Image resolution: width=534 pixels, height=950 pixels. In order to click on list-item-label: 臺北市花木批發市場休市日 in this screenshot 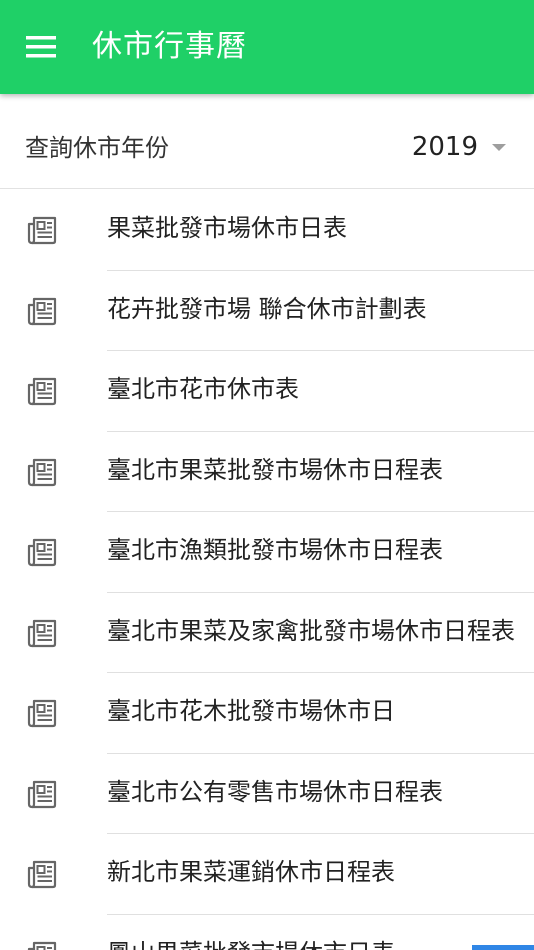, I will do `click(251, 711)`.